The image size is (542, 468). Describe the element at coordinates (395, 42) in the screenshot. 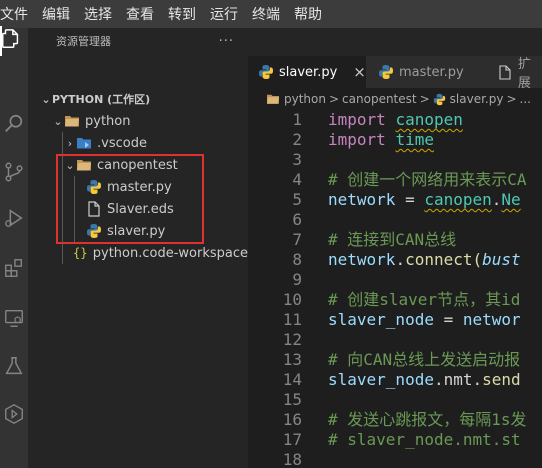

I see `titlebar-area` at that location.